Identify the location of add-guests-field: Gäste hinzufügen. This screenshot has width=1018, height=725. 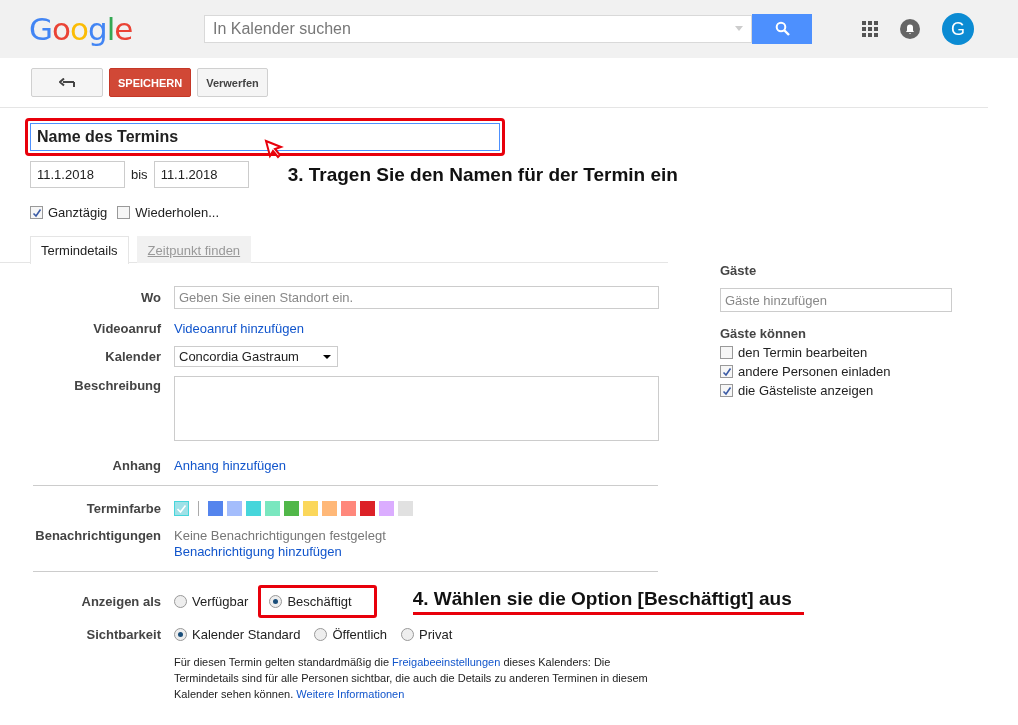
(836, 300).